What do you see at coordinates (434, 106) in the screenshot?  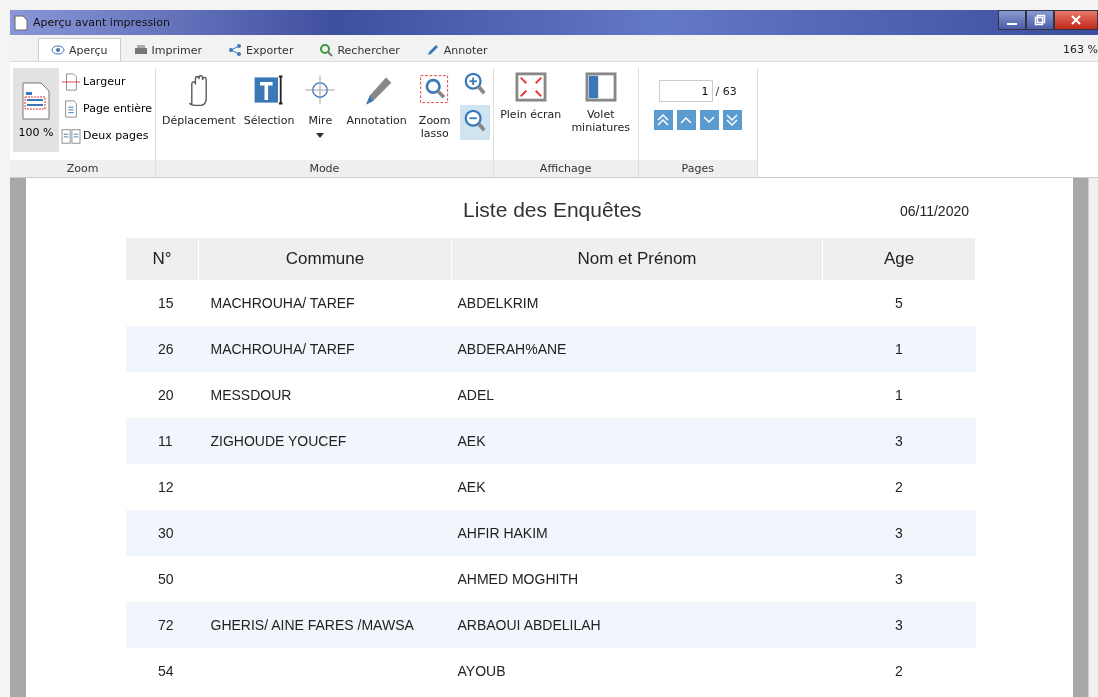 I see `mode-button: Zoom lasso` at bounding box center [434, 106].